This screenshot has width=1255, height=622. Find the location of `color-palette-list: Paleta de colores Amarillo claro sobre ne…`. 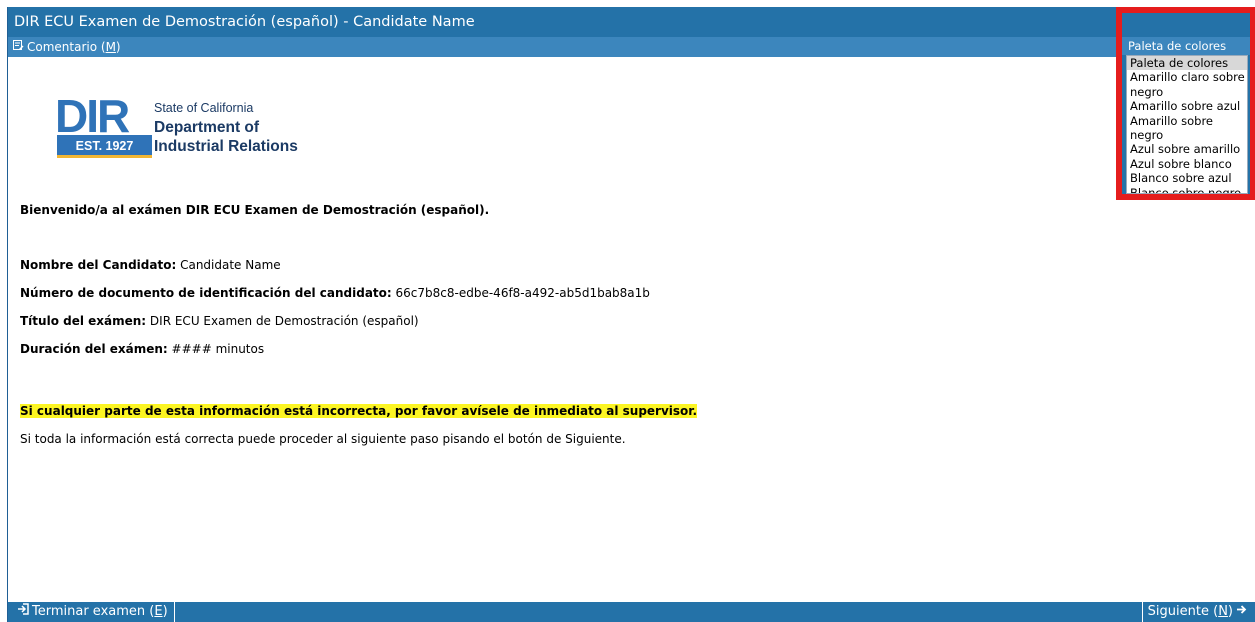

color-palette-list: Paleta de colores Amarillo claro sobre ne… is located at coordinates (1187, 124).